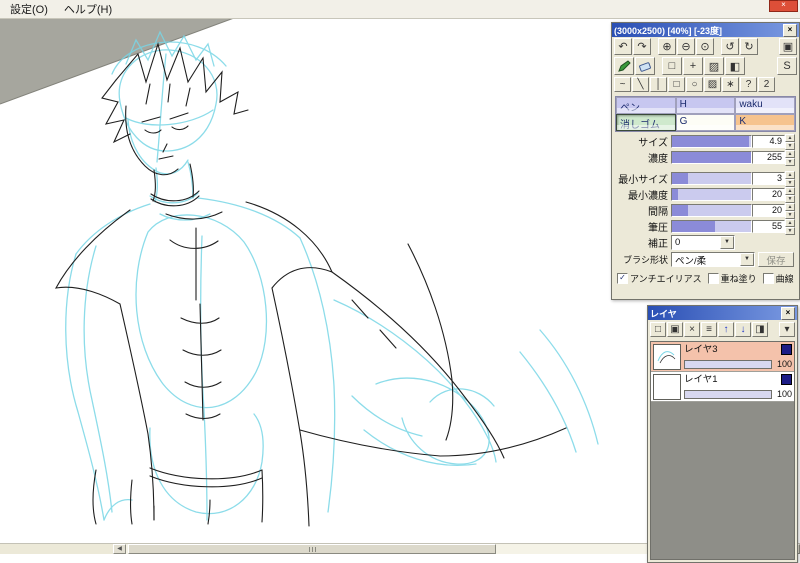 This screenshot has width=800, height=563. What do you see at coordinates (776, 259) in the screenshot?
I see `save-button: 保存` at bounding box center [776, 259].